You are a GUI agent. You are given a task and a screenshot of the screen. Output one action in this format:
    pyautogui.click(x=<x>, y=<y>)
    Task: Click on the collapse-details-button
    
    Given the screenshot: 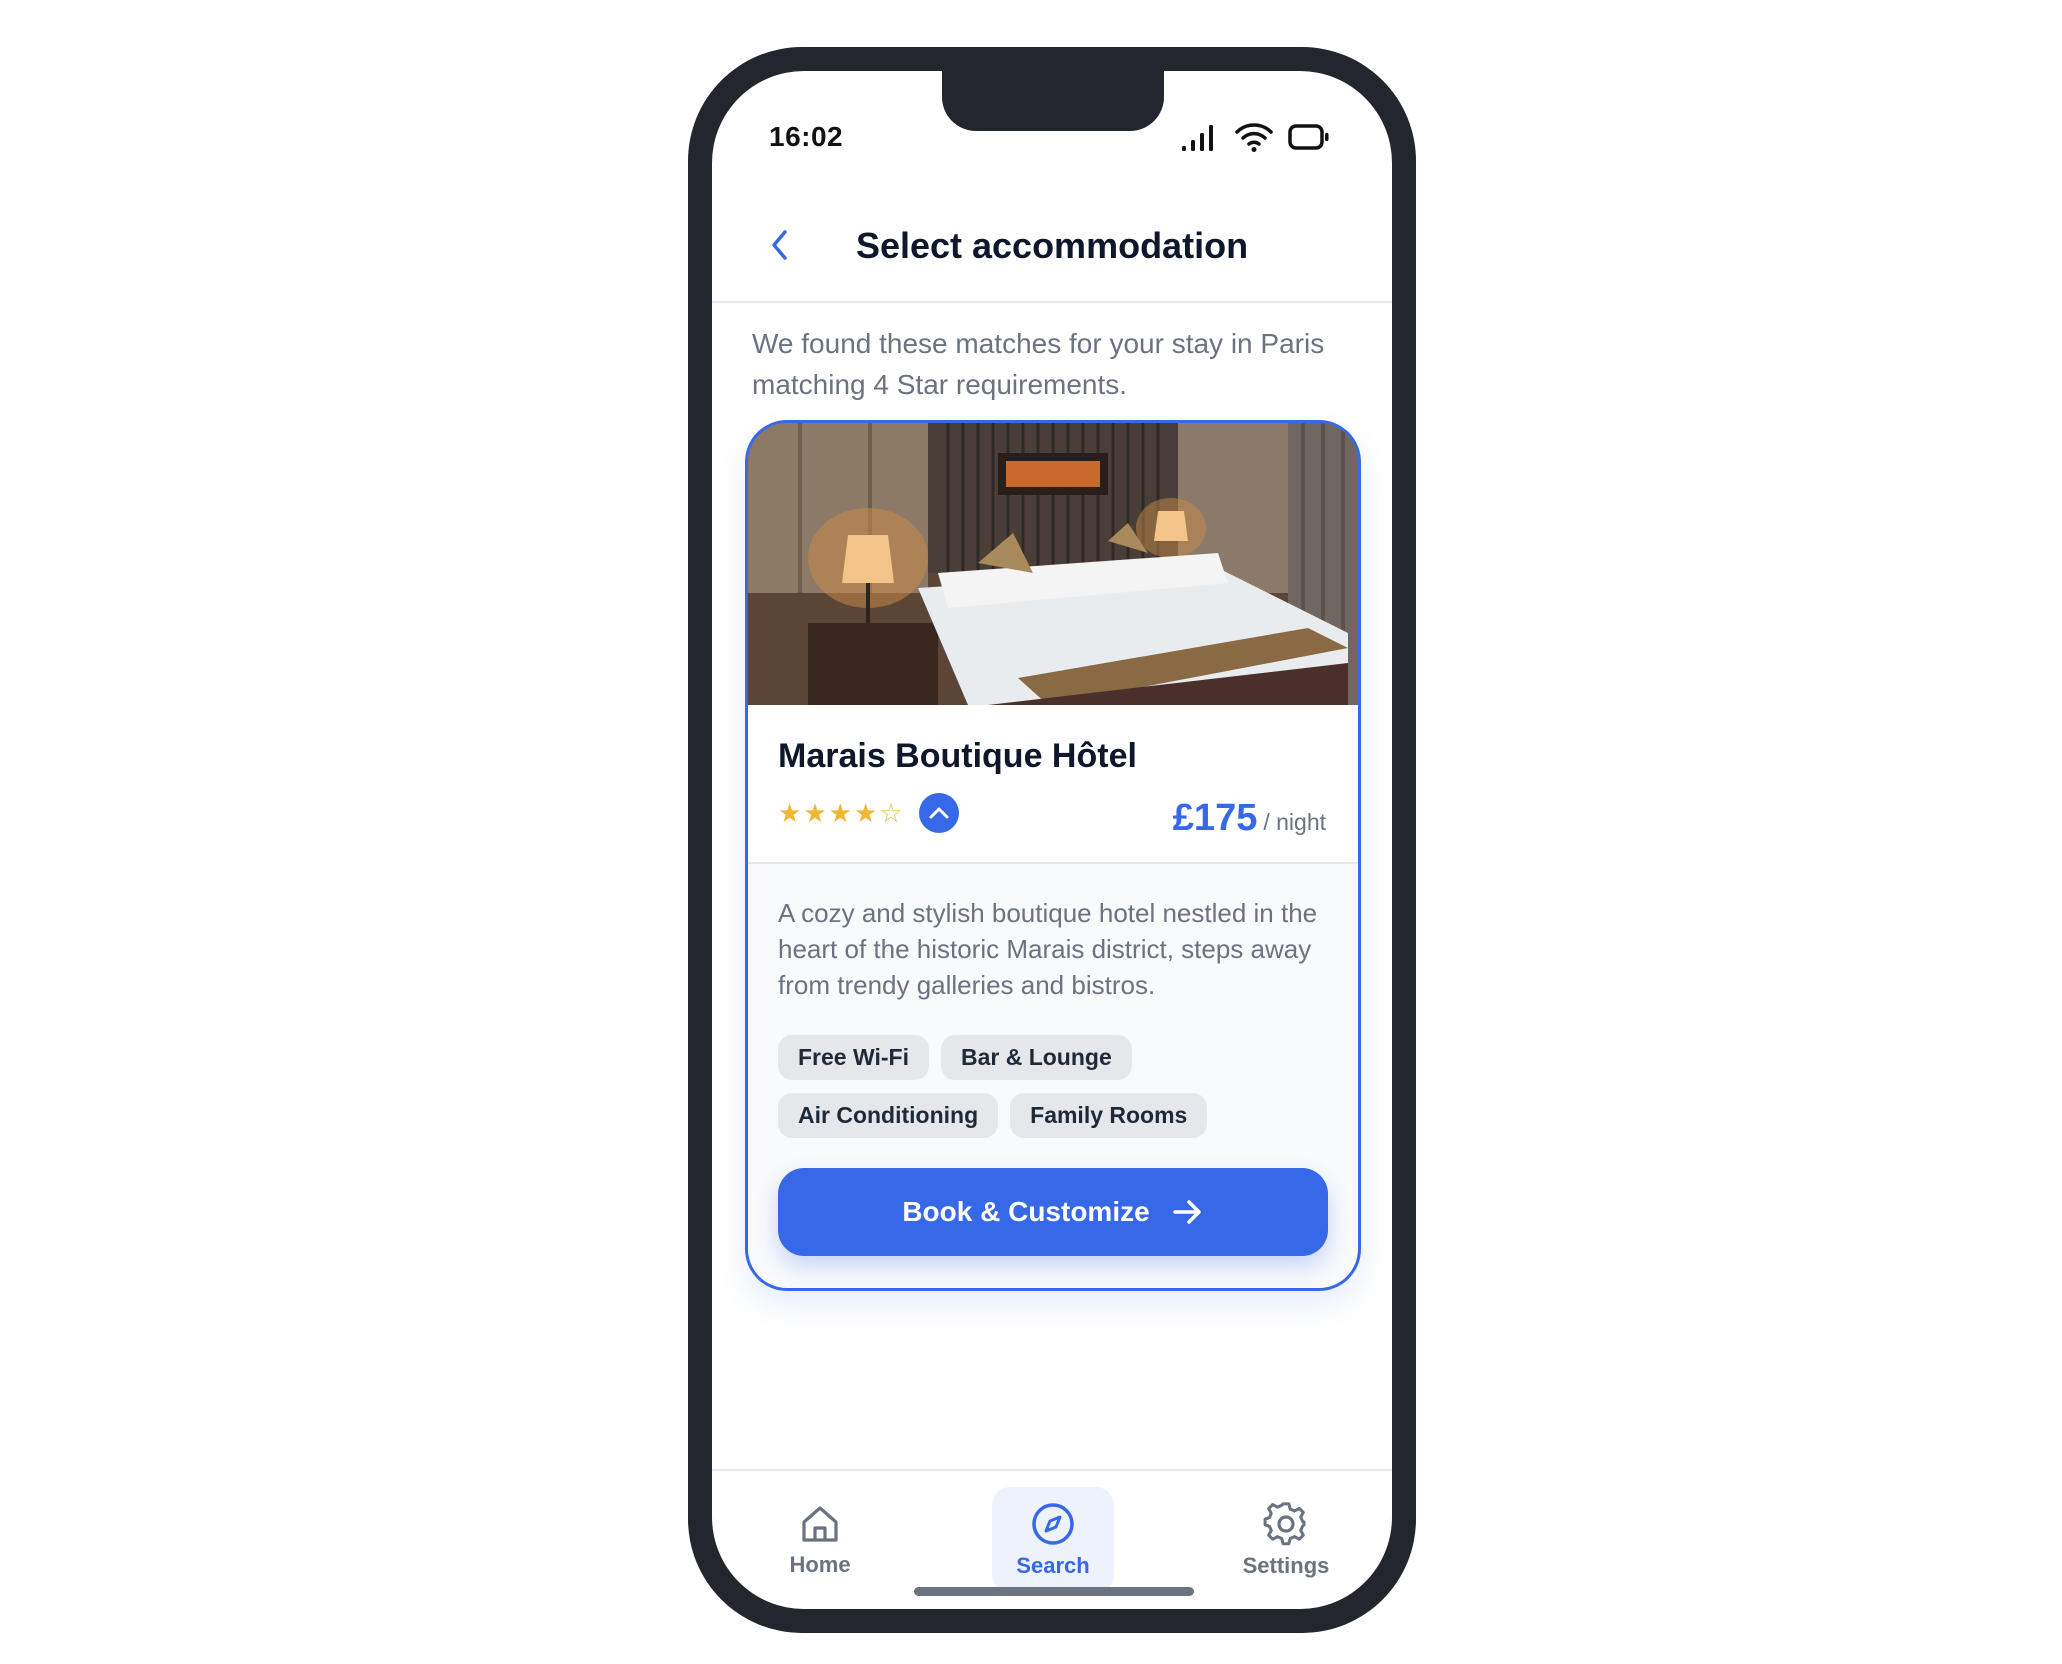 What is the action you would take?
    pyautogui.click(x=938, y=813)
    